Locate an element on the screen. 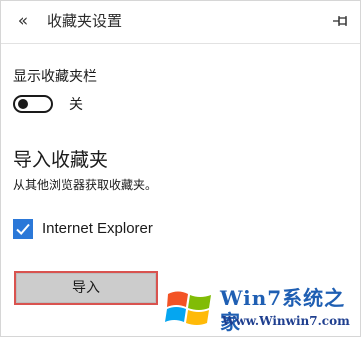  checkmark-icon is located at coordinates (23, 229).